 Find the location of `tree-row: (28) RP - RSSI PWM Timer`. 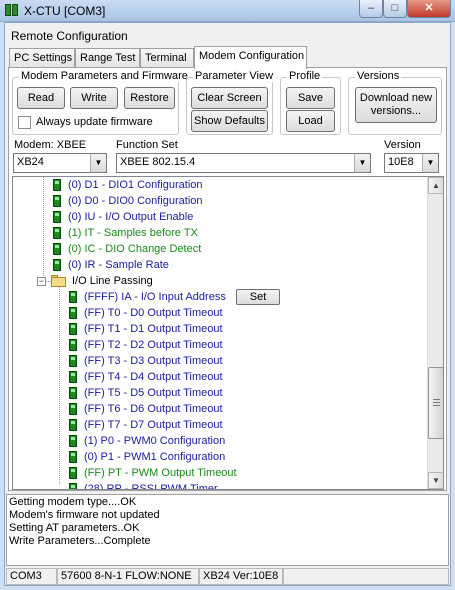

tree-row: (28) RP - RSSI PWM Timer is located at coordinates (244, 485).